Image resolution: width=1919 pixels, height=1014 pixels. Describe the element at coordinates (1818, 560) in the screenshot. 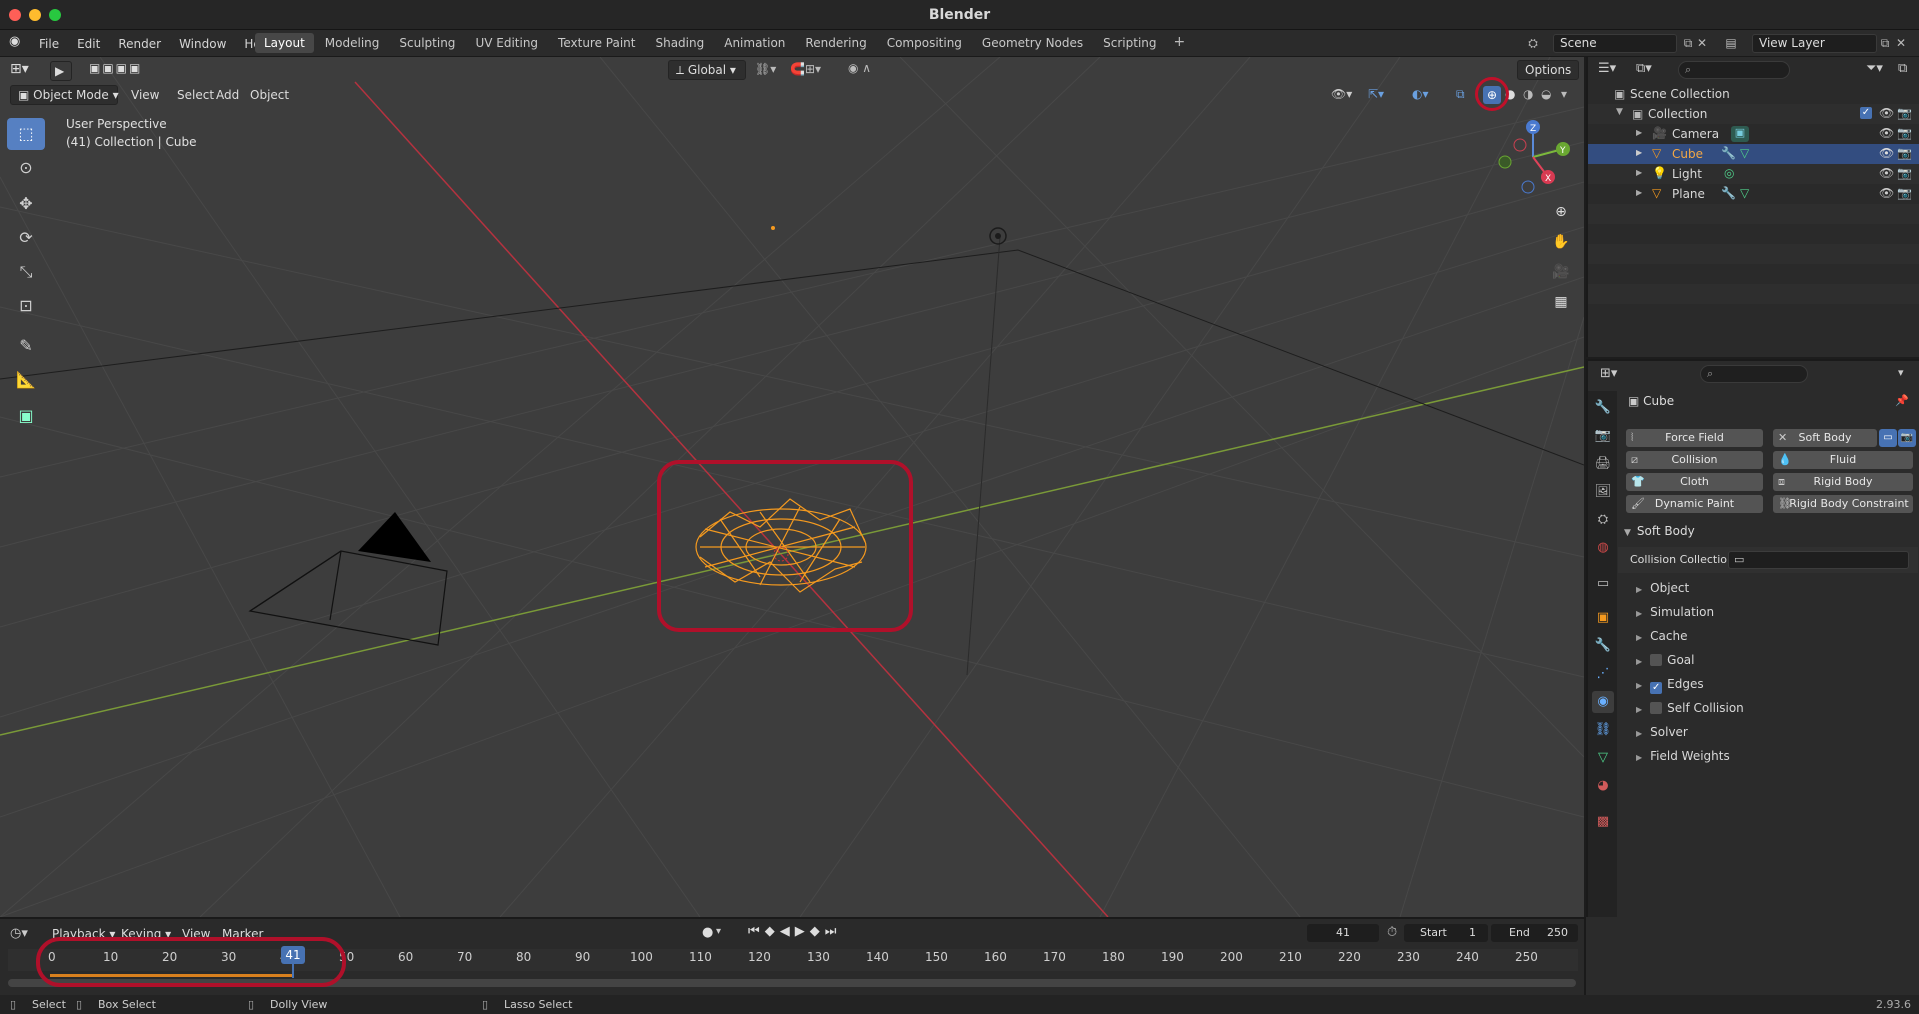

I see `collision-collection-field: ▭` at that location.